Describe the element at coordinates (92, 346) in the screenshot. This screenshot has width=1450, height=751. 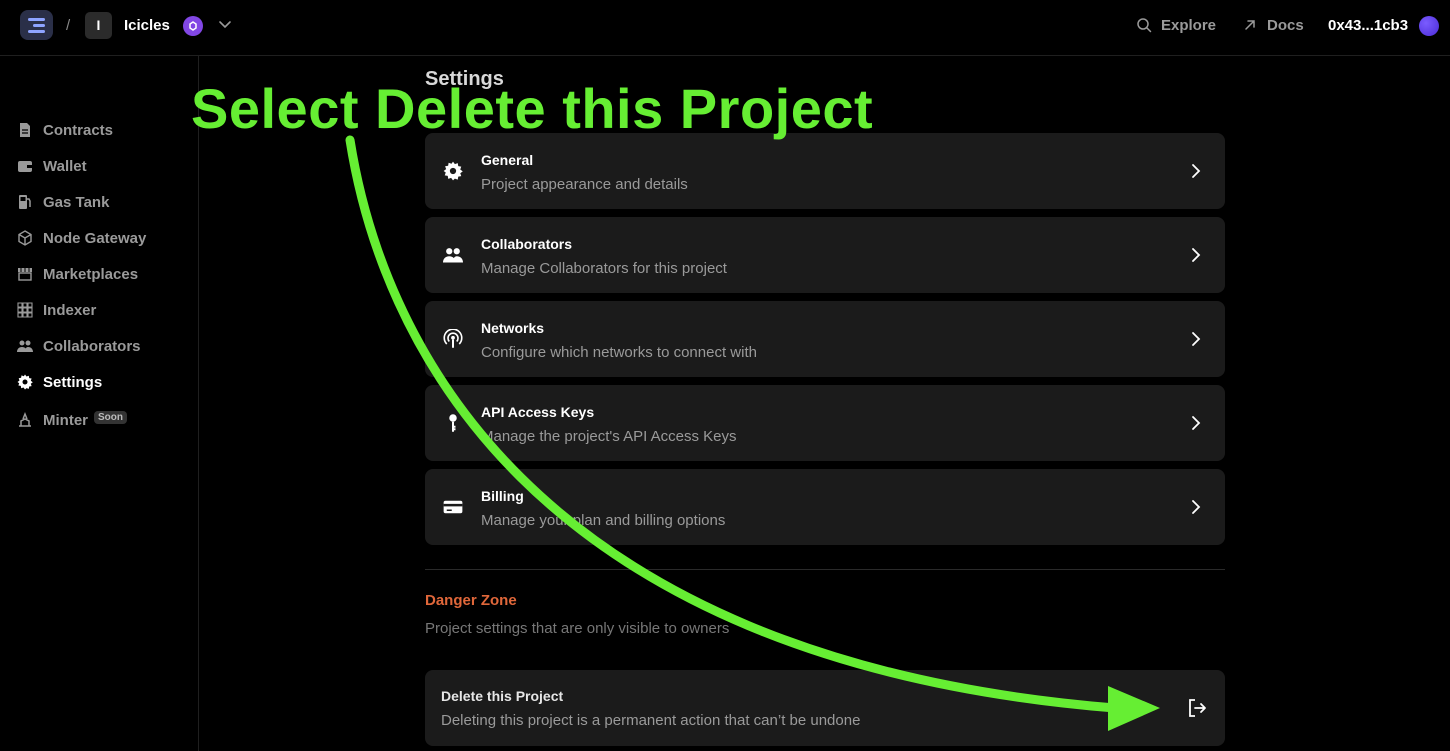
I see `sidebar-item-label: Collaborators` at that location.